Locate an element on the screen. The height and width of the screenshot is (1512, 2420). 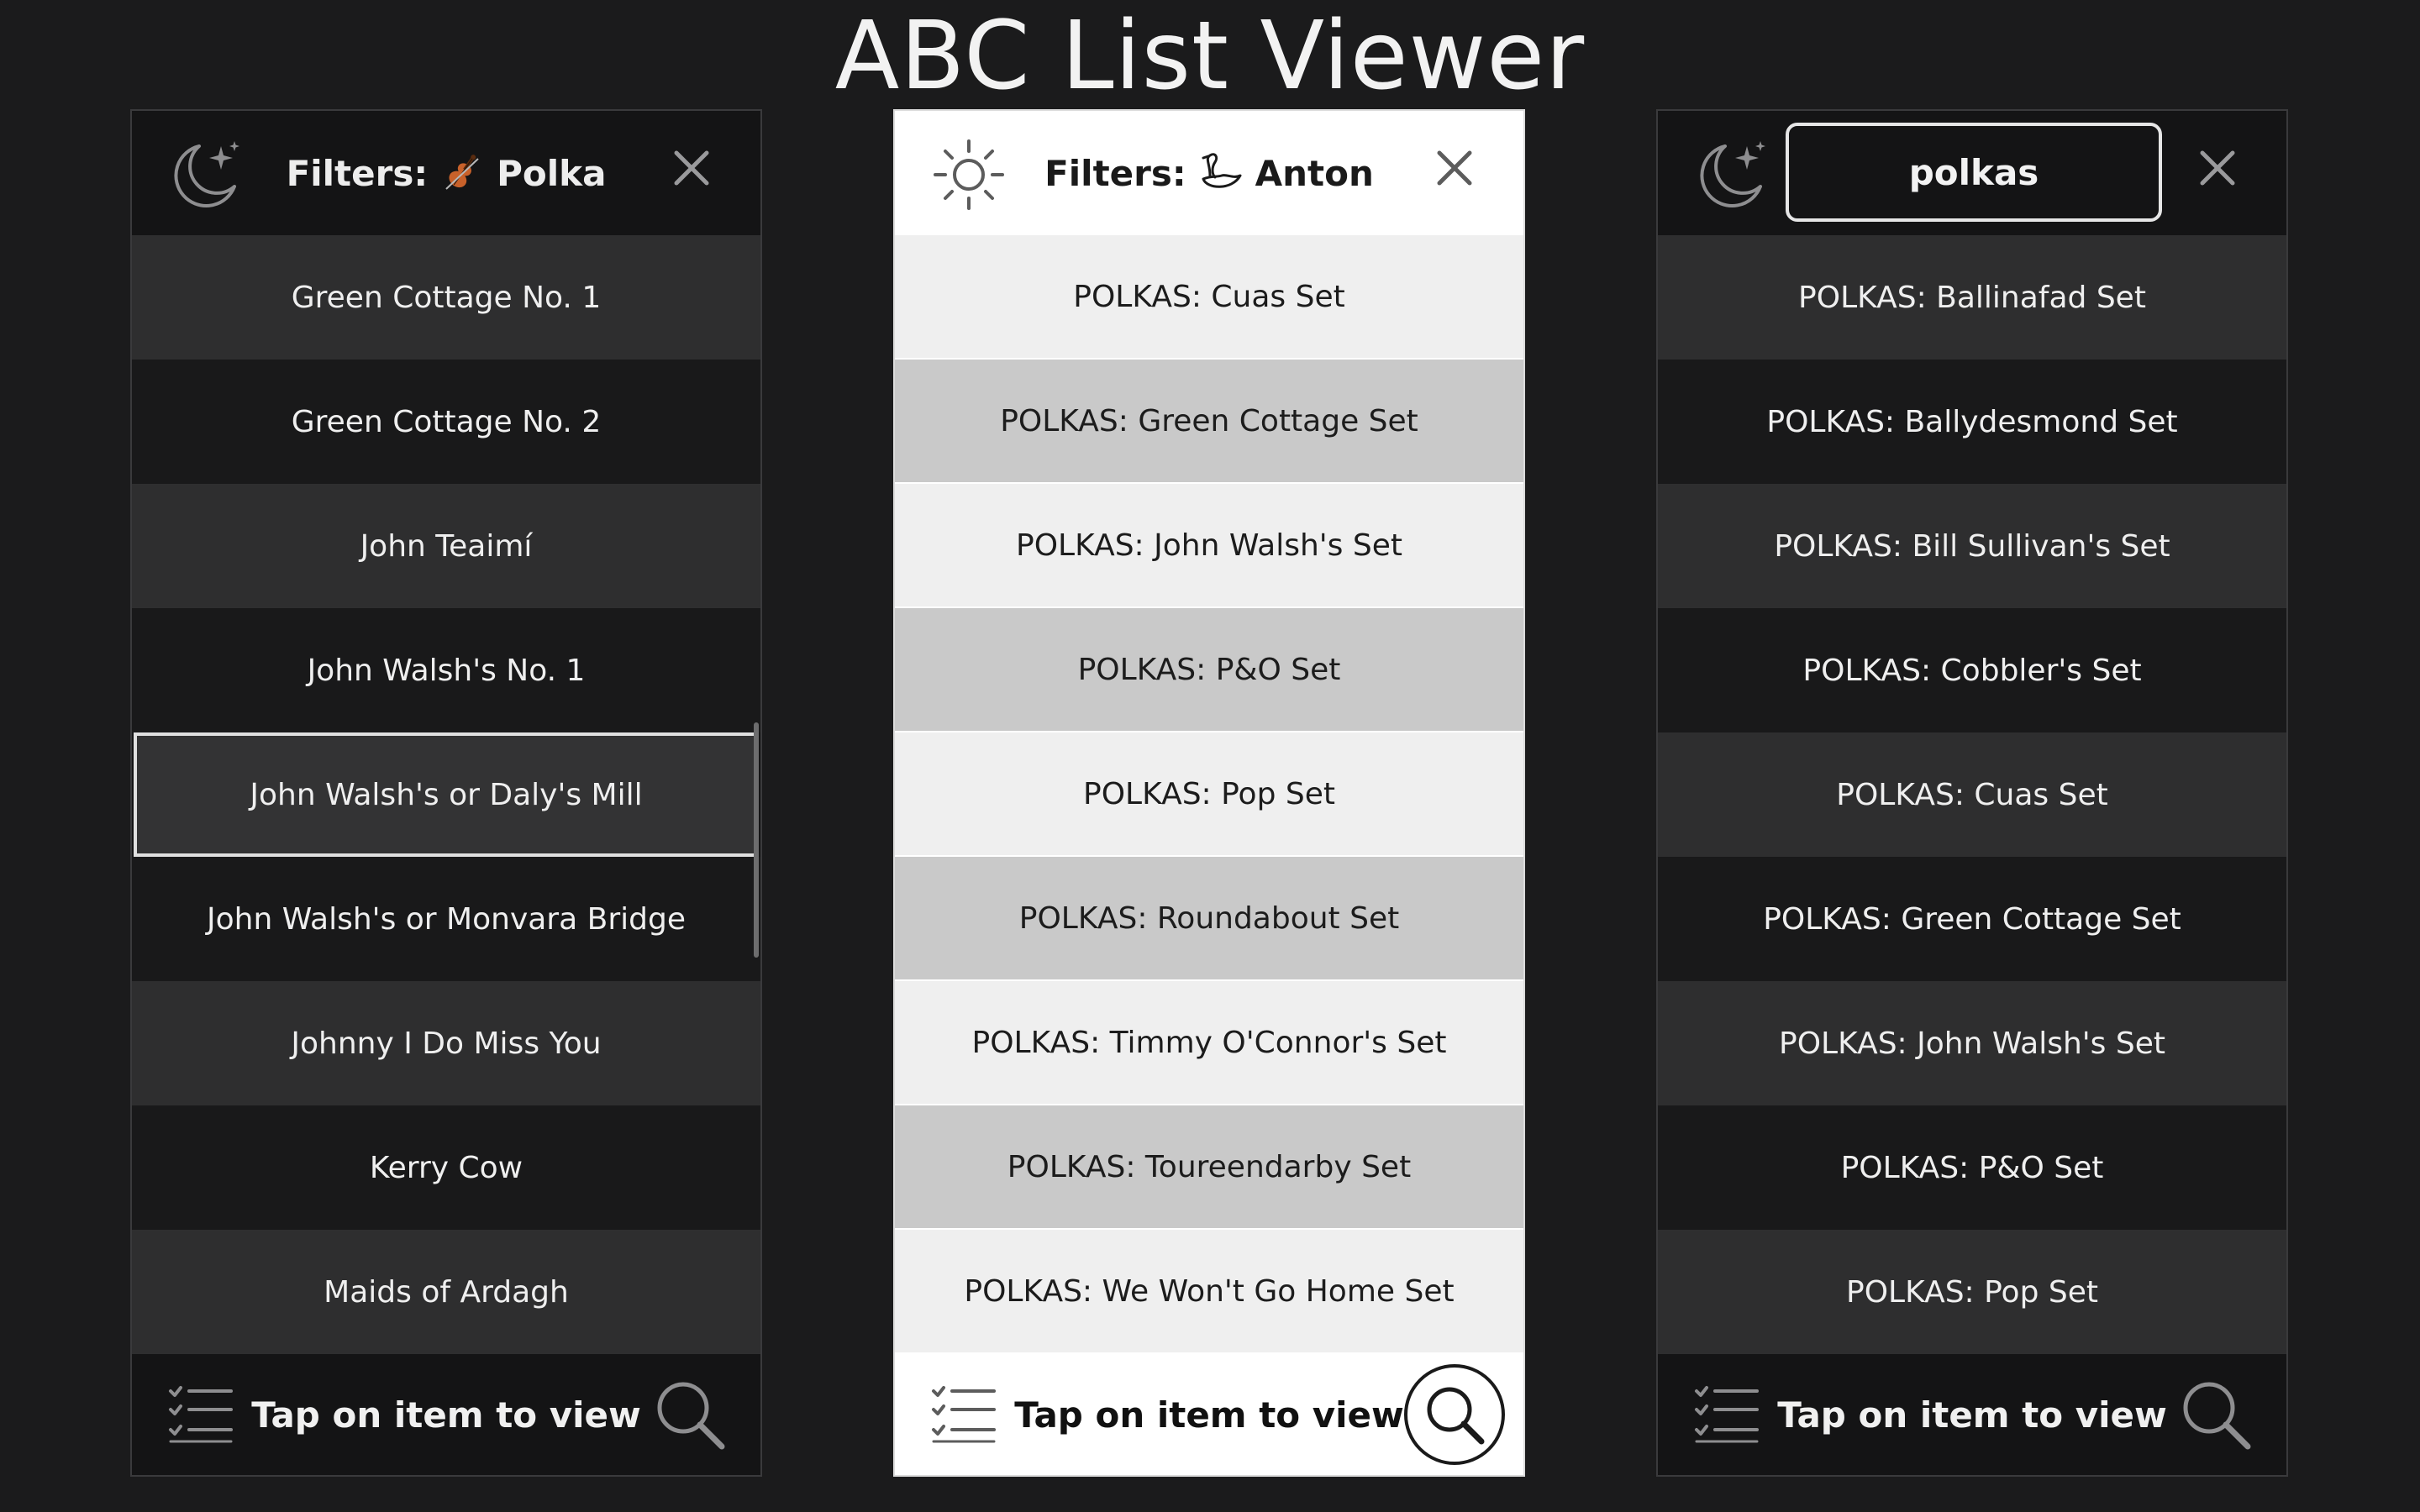
filter-label: Filters: Anton is located at coordinates (1209, 173).